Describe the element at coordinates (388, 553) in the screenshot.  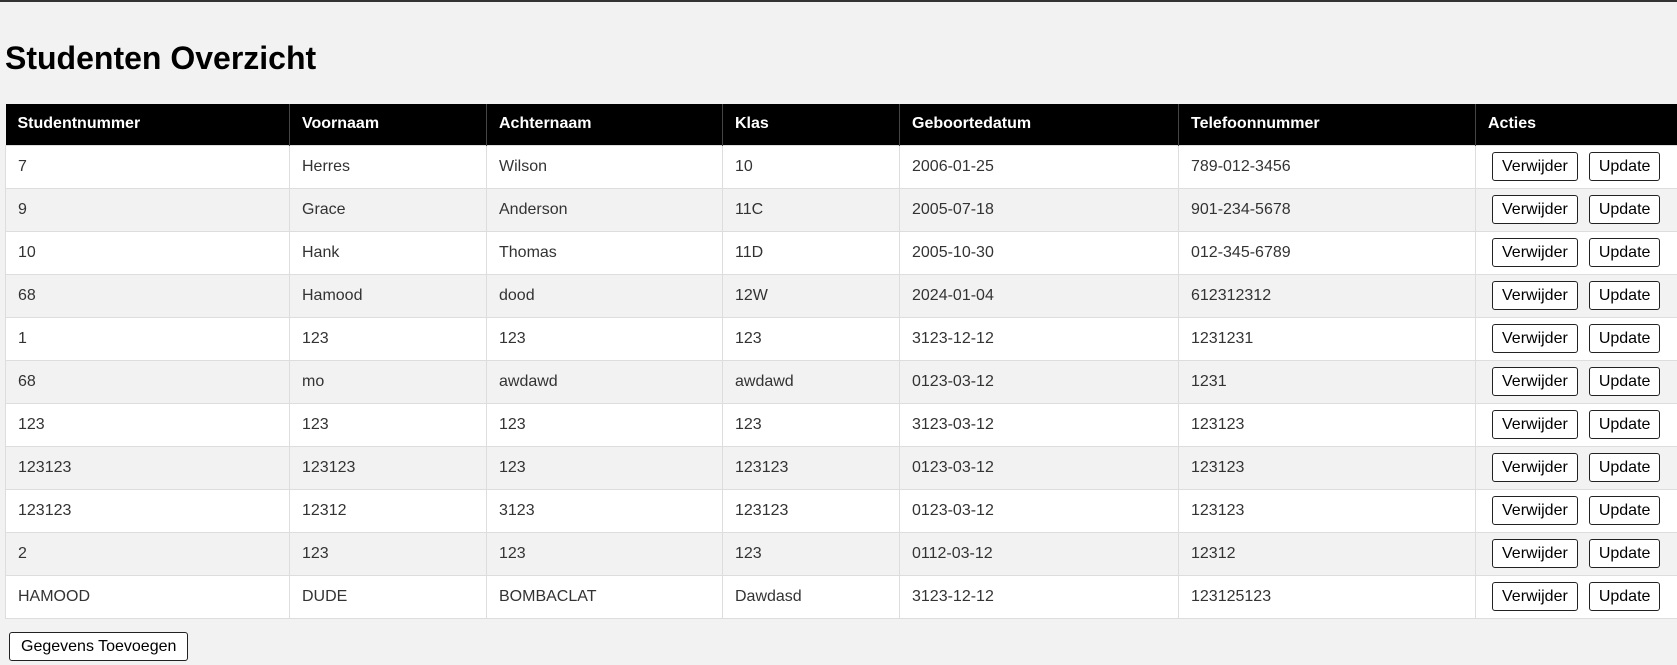
I see `cell-voornaam: 123` at that location.